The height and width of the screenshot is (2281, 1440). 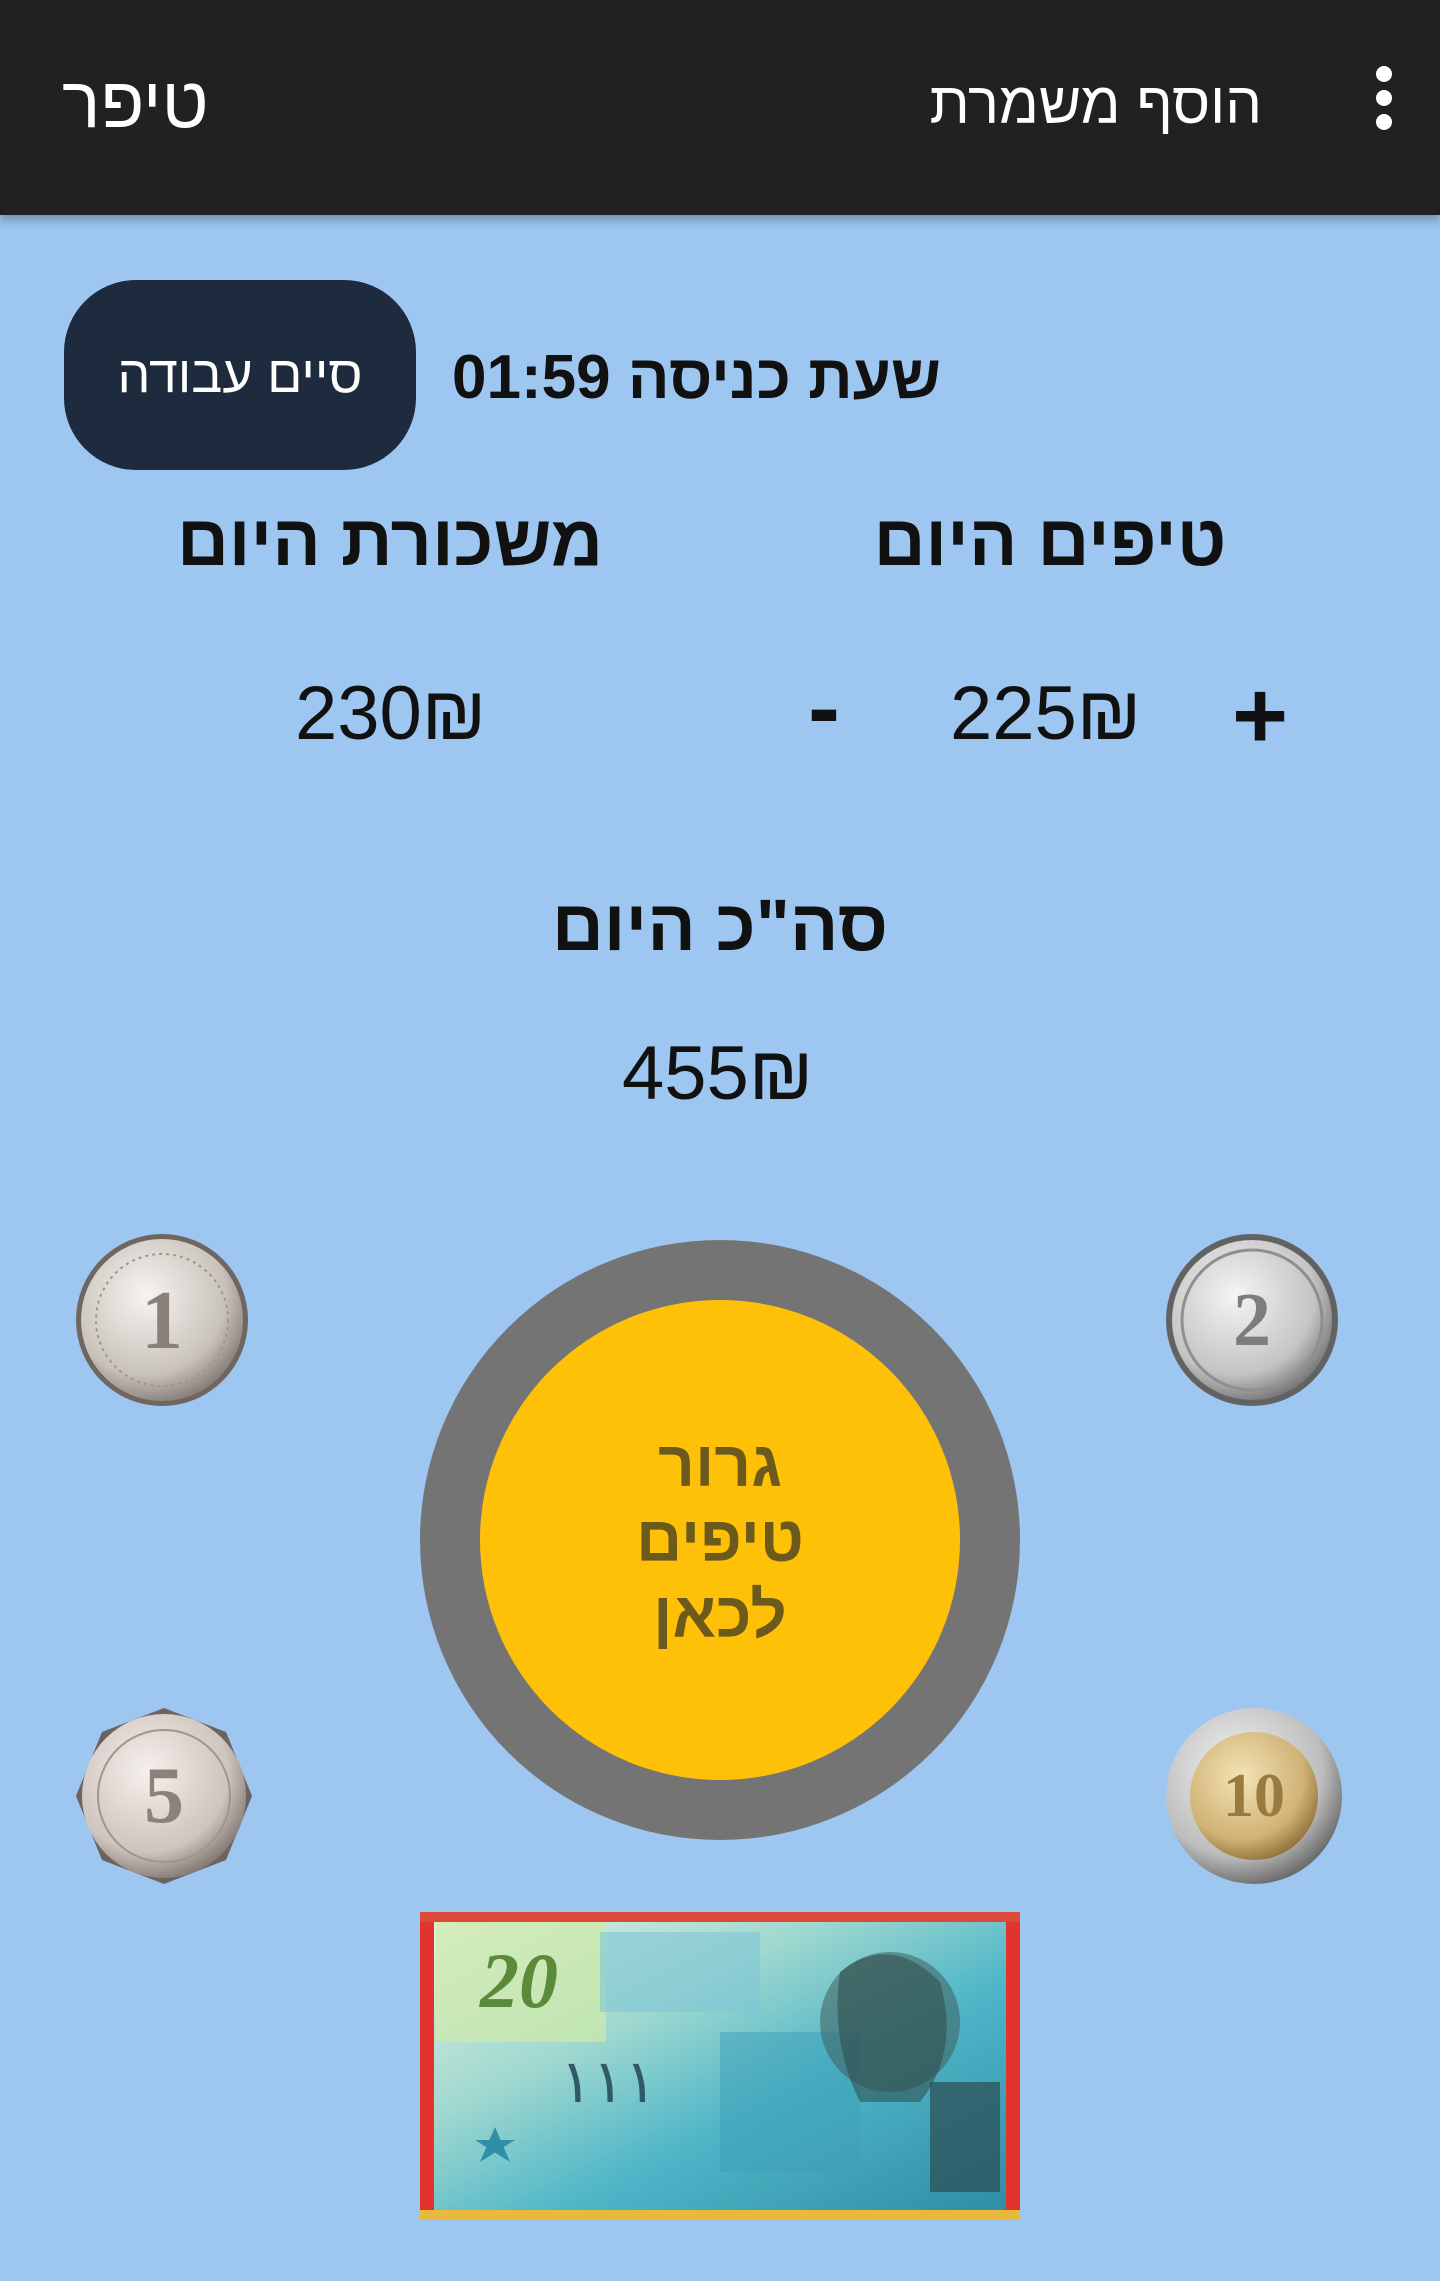 I want to click on salary-today-value: 230₪, so click(x=391, y=713).